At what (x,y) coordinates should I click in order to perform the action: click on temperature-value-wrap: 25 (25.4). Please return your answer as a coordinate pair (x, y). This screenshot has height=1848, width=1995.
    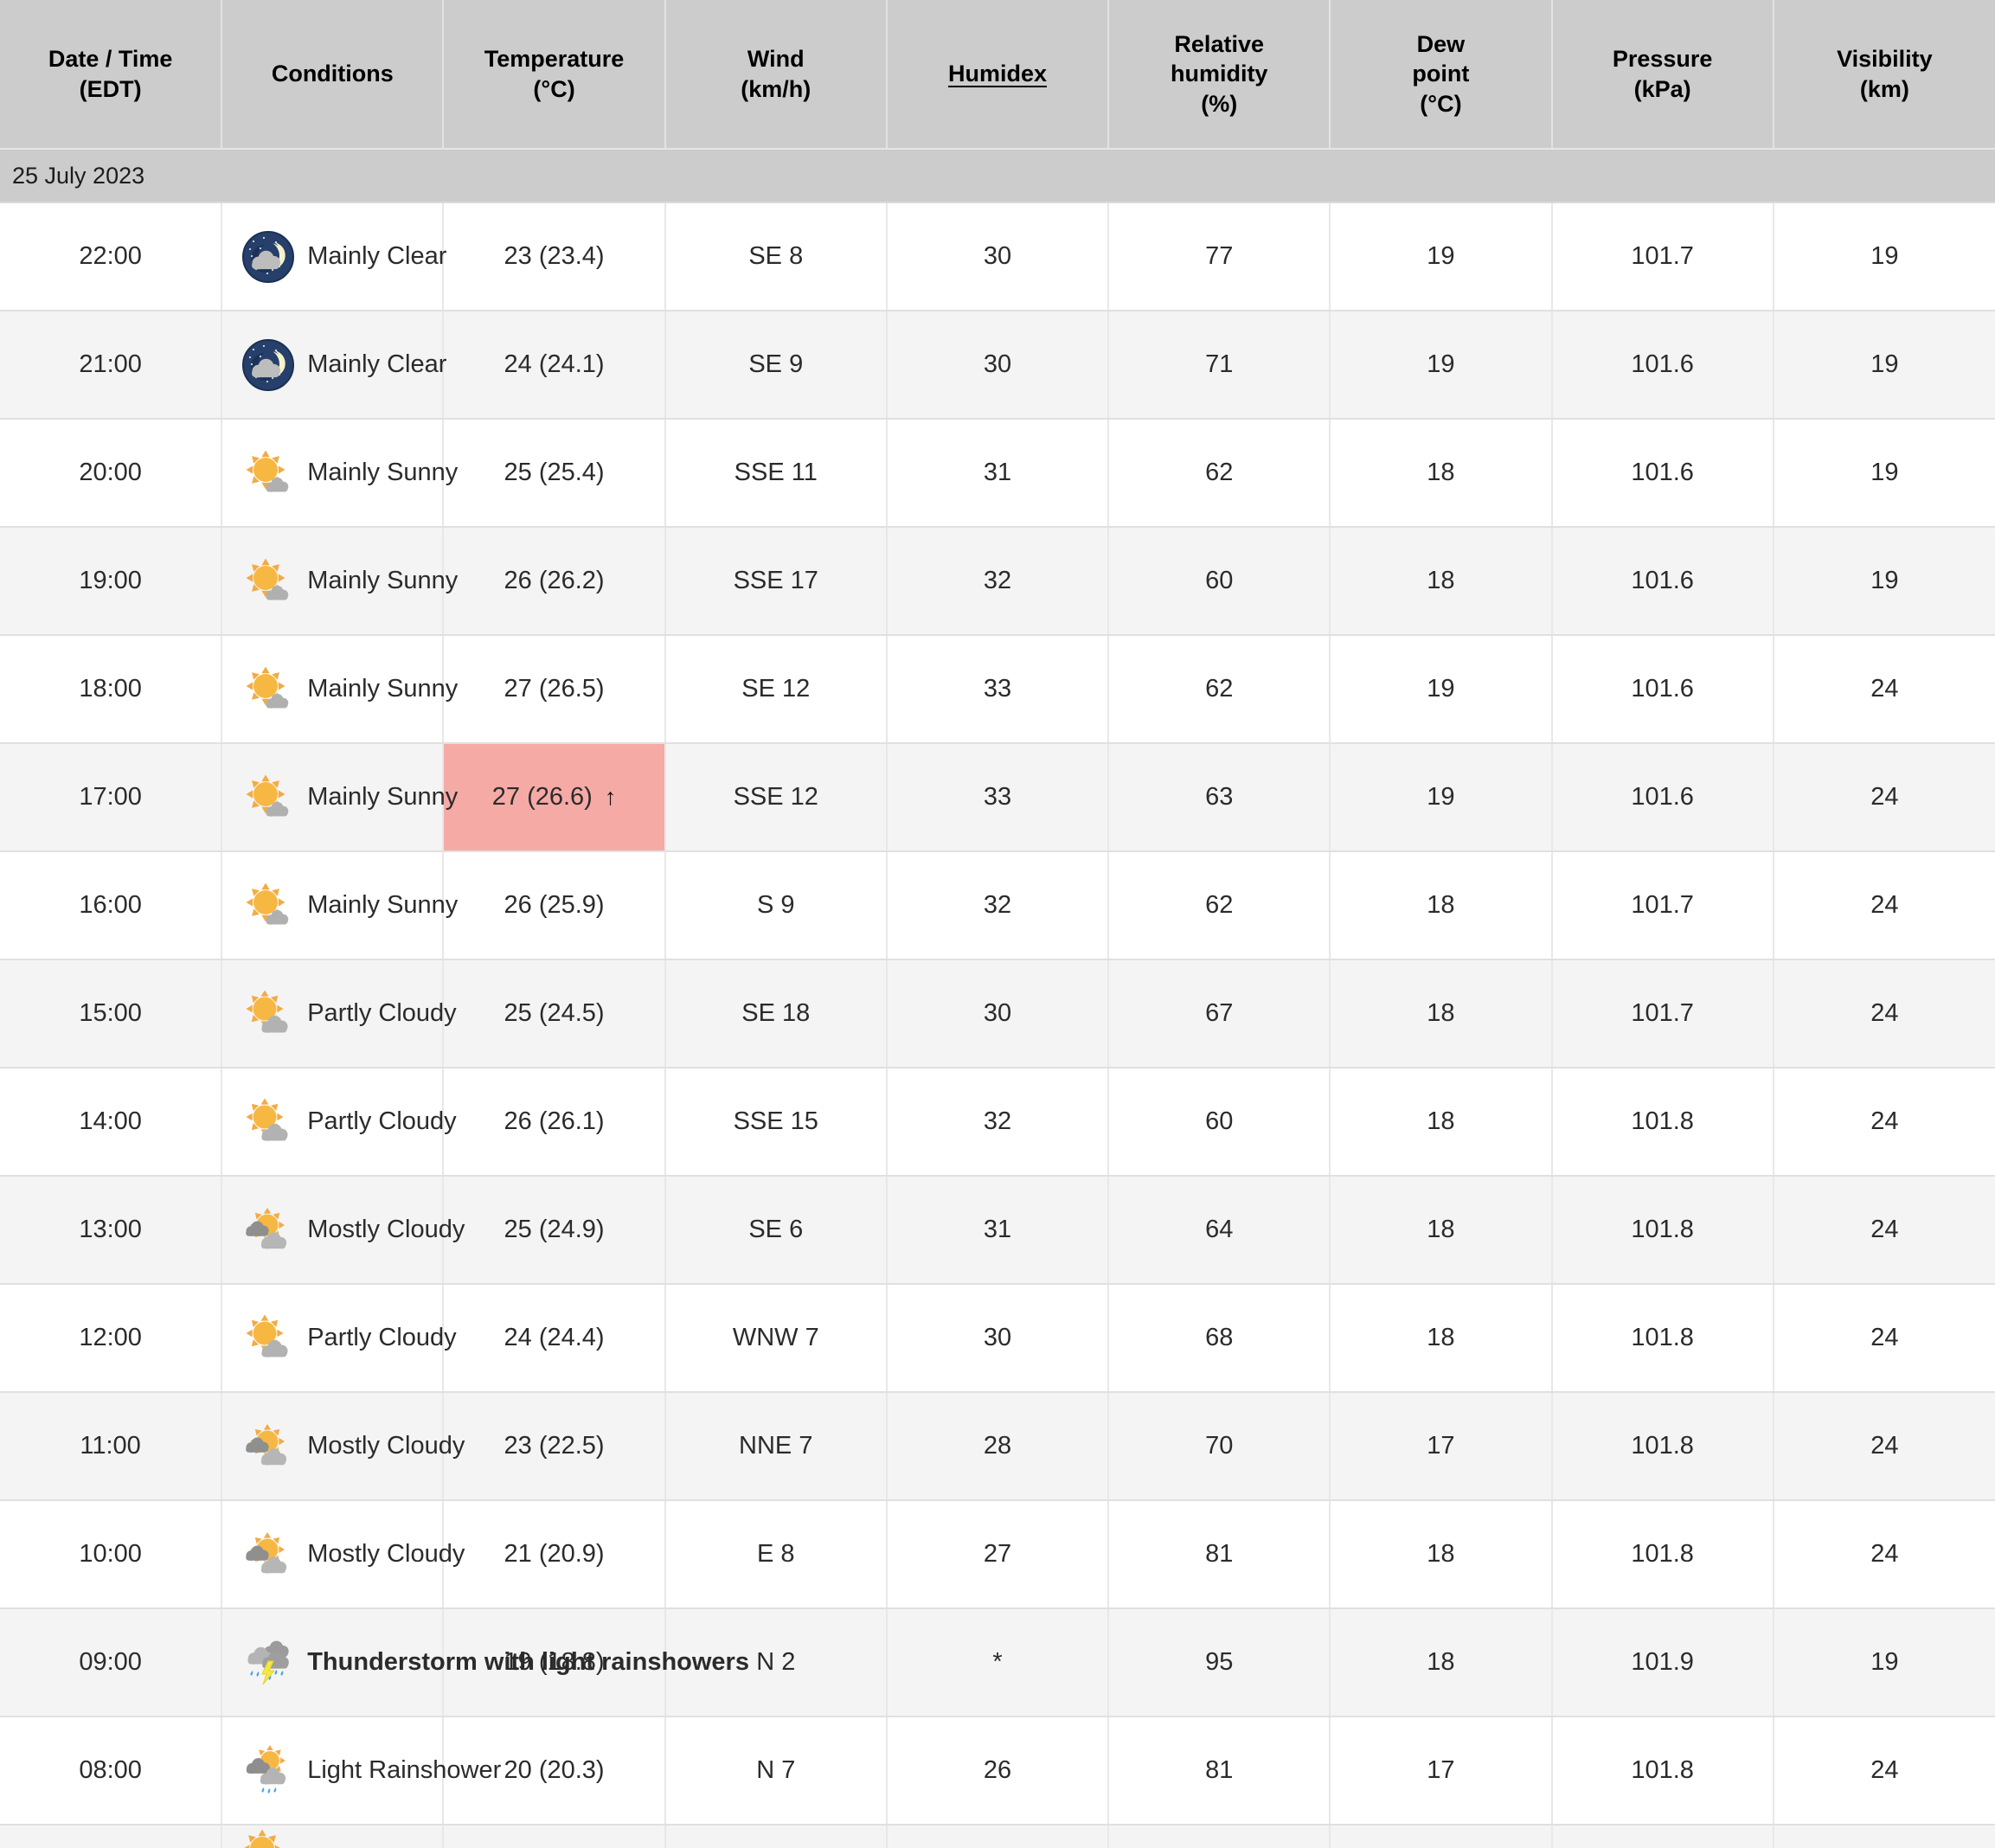
    Looking at the image, I should click on (554, 473).